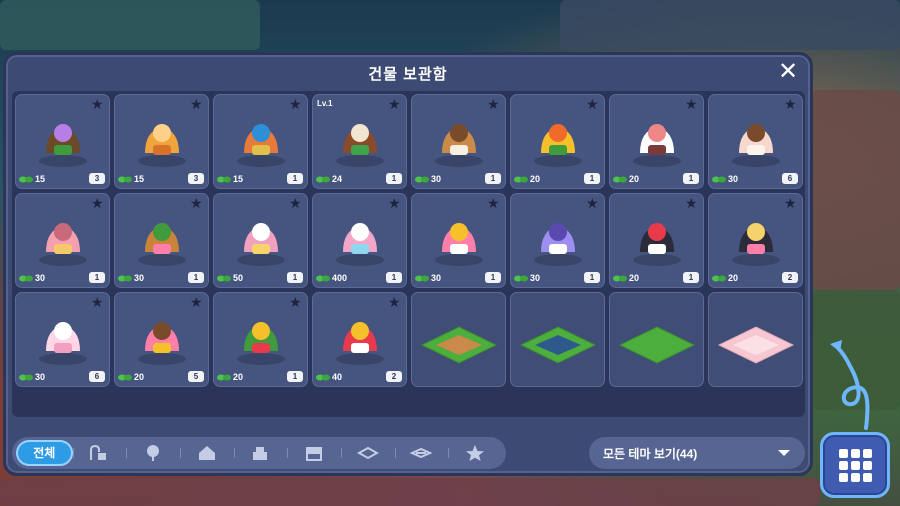  What do you see at coordinates (359, 141) in the screenshot?
I see `item-card: ★ Lv.1 24 1` at bounding box center [359, 141].